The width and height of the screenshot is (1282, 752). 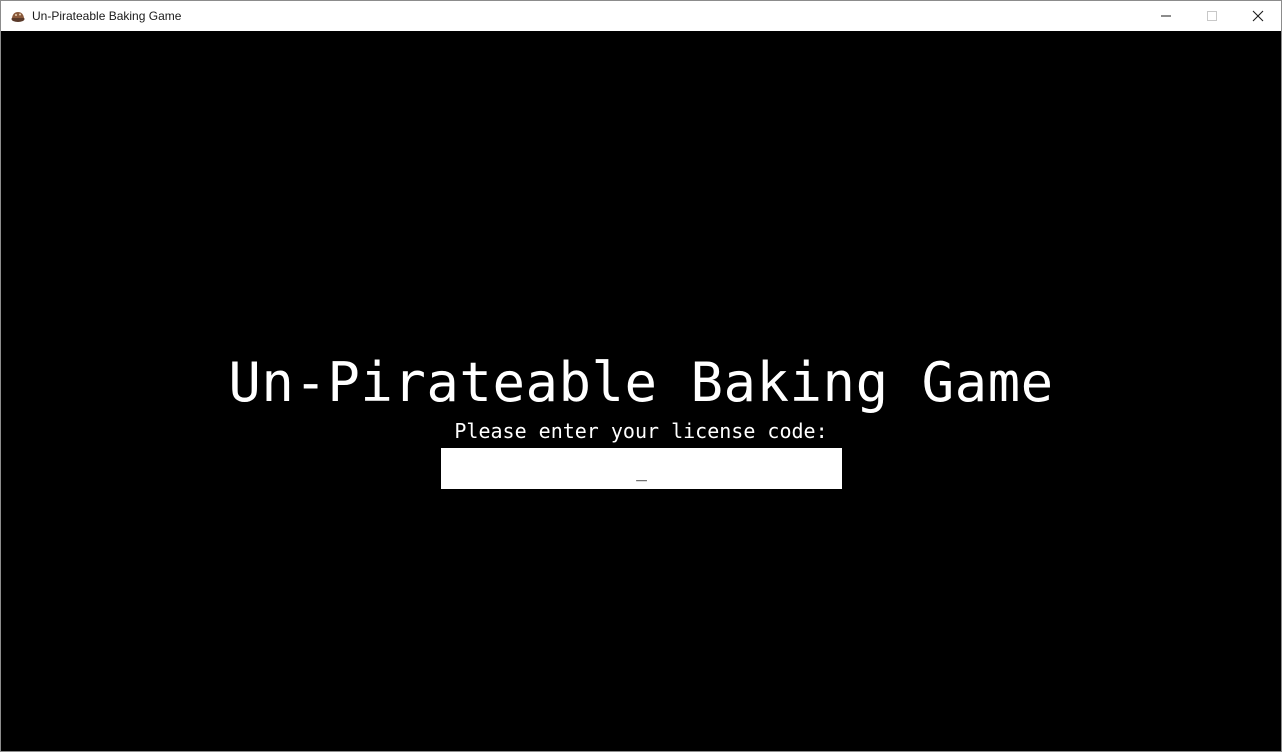 I want to click on maximize-icon, so click(x=1212, y=16).